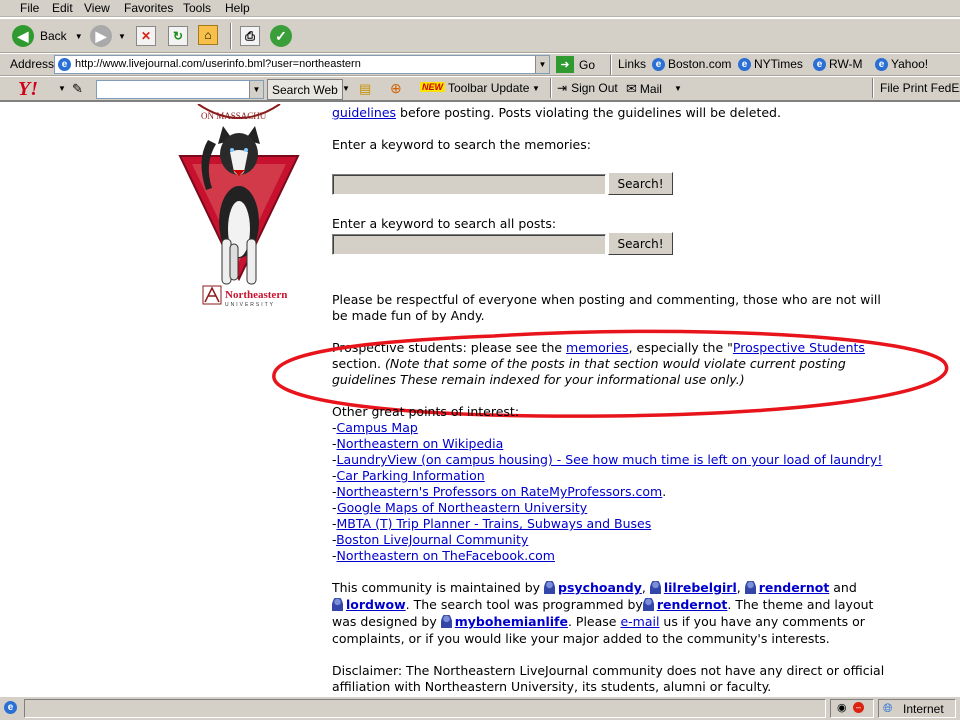 Image resolution: width=960 pixels, height=720 pixels. Describe the element at coordinates (469, 184) in the screenshot. I see `search-memories-input` at that location.